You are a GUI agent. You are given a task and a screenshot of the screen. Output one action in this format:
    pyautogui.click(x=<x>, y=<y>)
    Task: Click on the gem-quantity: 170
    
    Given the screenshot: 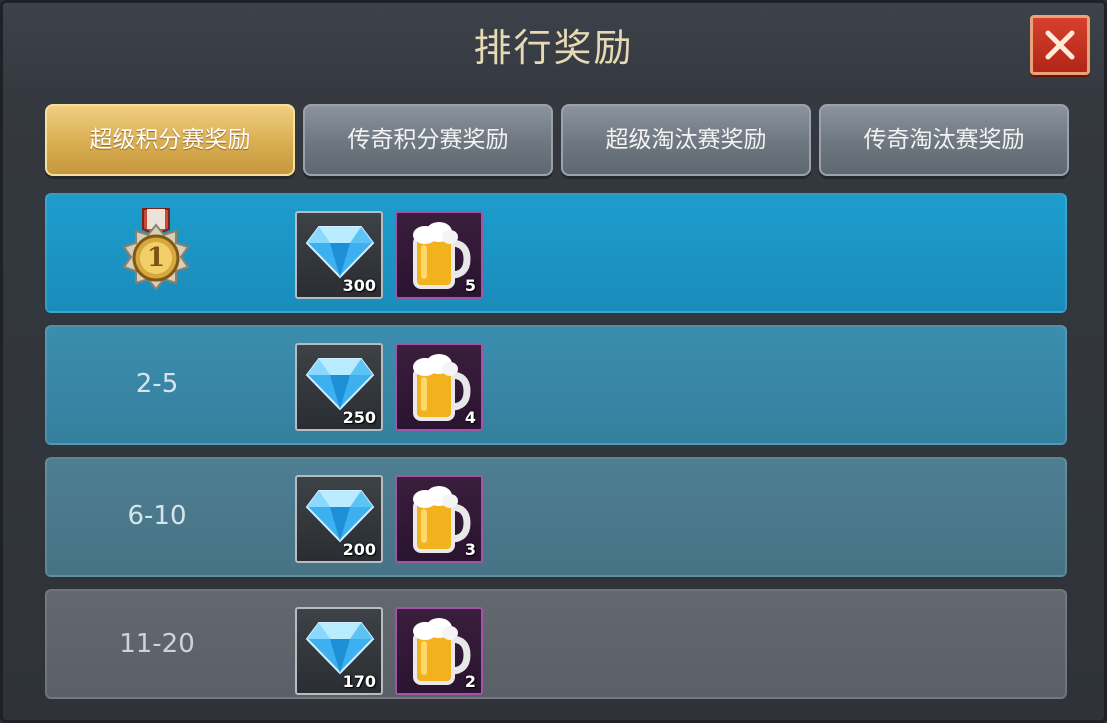 What is the action you would take?
    pyautogui.click(x=359, y=681)
    